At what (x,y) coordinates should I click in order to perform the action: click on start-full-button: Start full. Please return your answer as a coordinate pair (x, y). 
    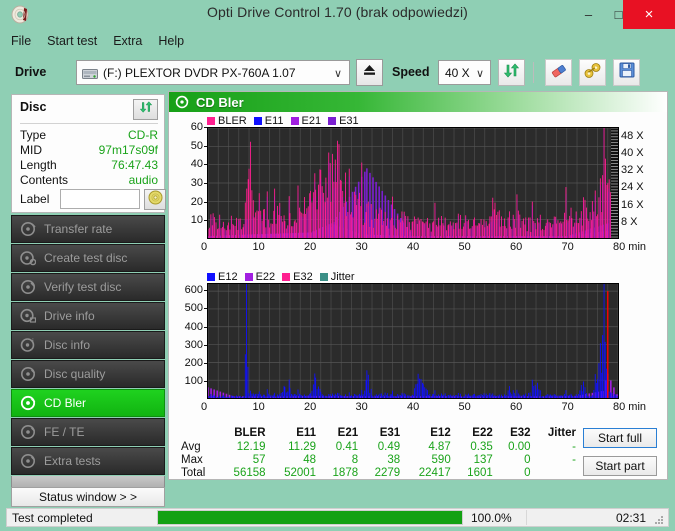
    Looking at the image, I should click on (620, 438).